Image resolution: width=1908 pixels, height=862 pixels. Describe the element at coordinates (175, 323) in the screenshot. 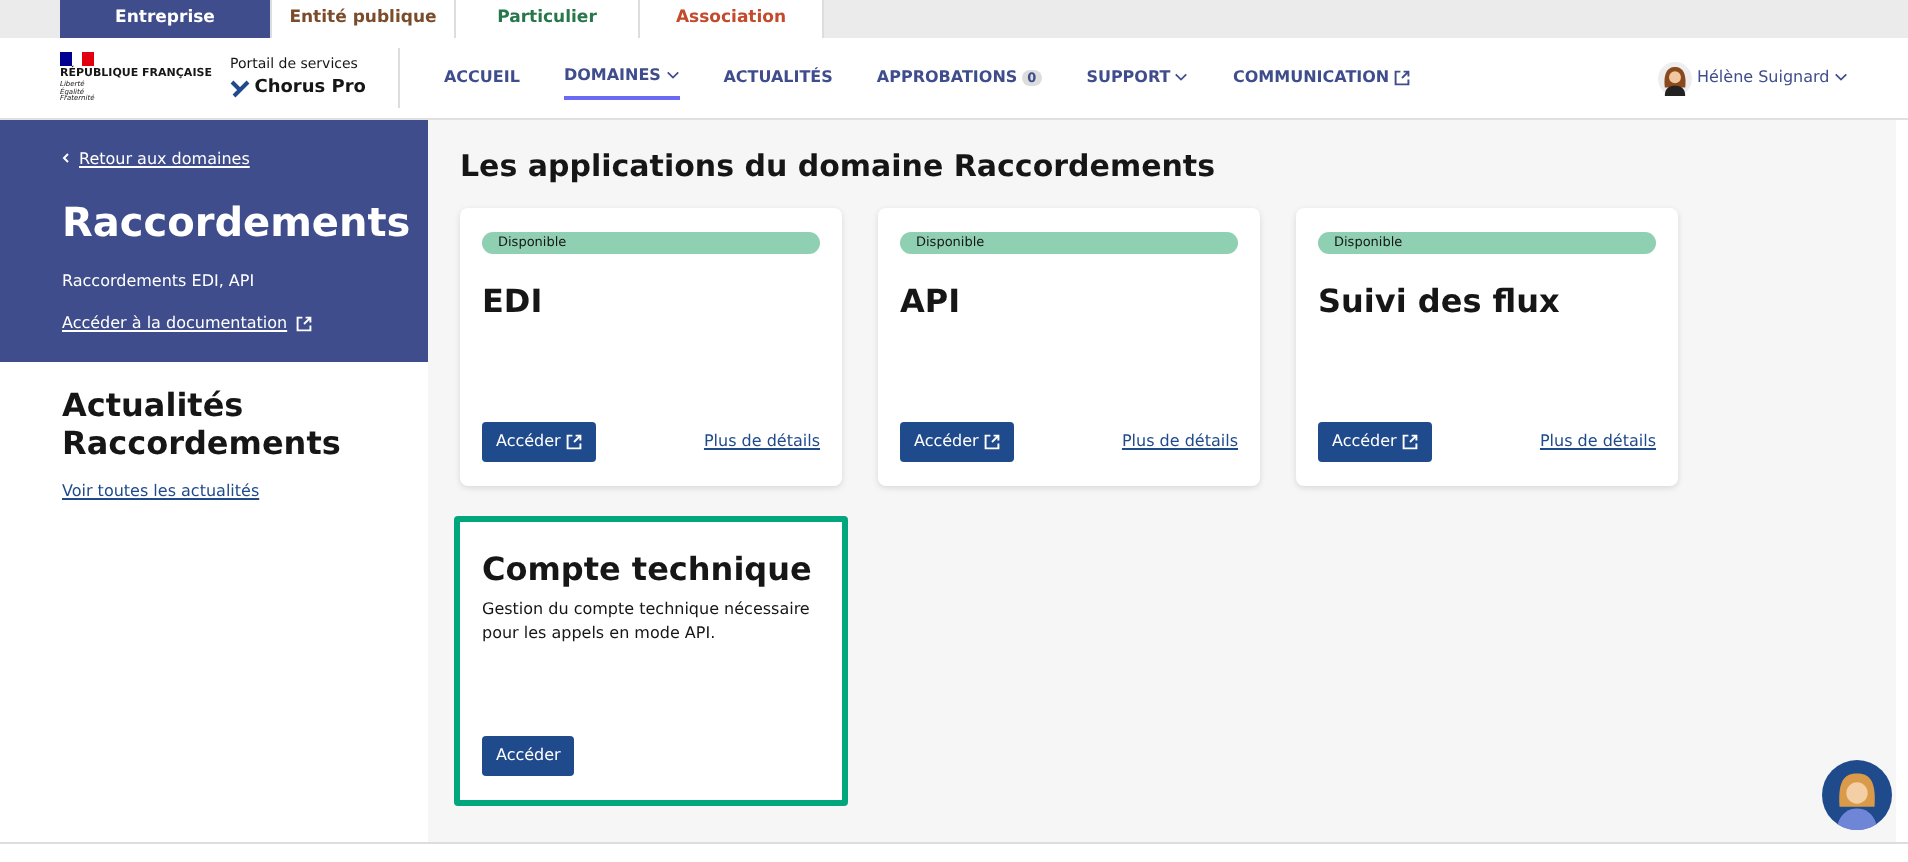

I see `documentation-link: Accéder à la documentation` at that location.